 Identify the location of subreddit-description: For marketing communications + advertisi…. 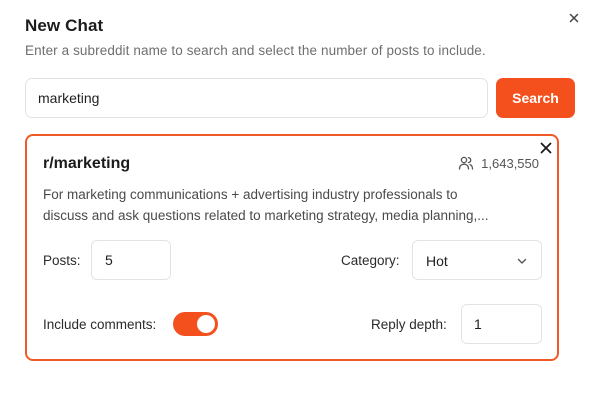
(293, 205).